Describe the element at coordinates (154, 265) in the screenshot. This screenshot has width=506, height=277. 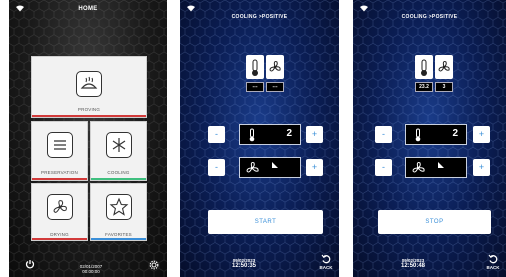
I see `gear-icon` at that location.